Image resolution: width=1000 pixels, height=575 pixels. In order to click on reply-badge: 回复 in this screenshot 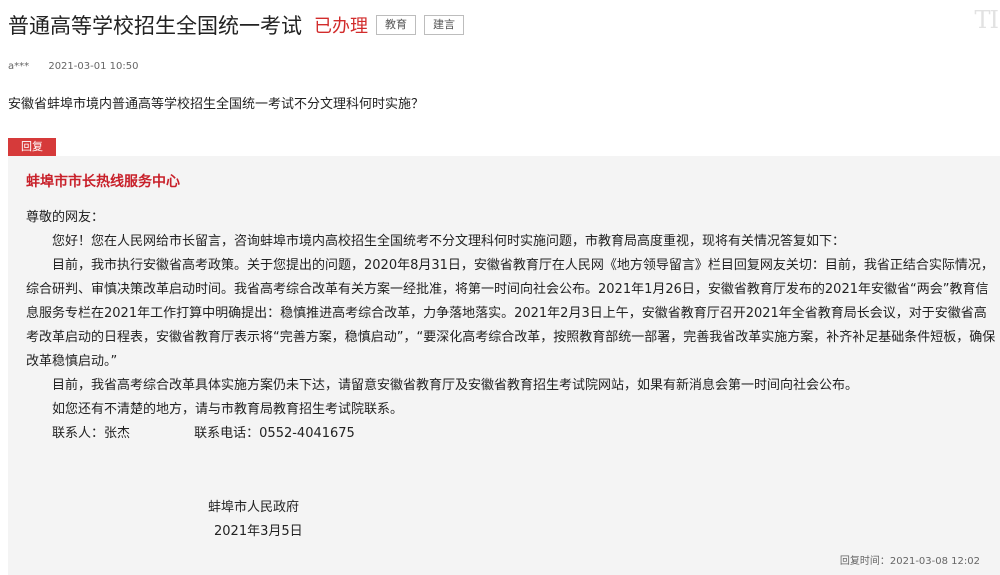, I will do `click(32, 147)`.